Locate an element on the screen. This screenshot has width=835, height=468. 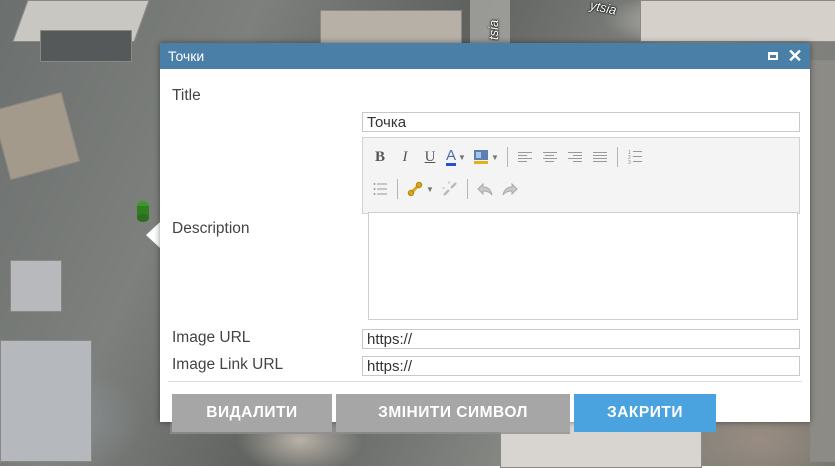
font-color-button: A ▼ is located at coordinates (456, 157).